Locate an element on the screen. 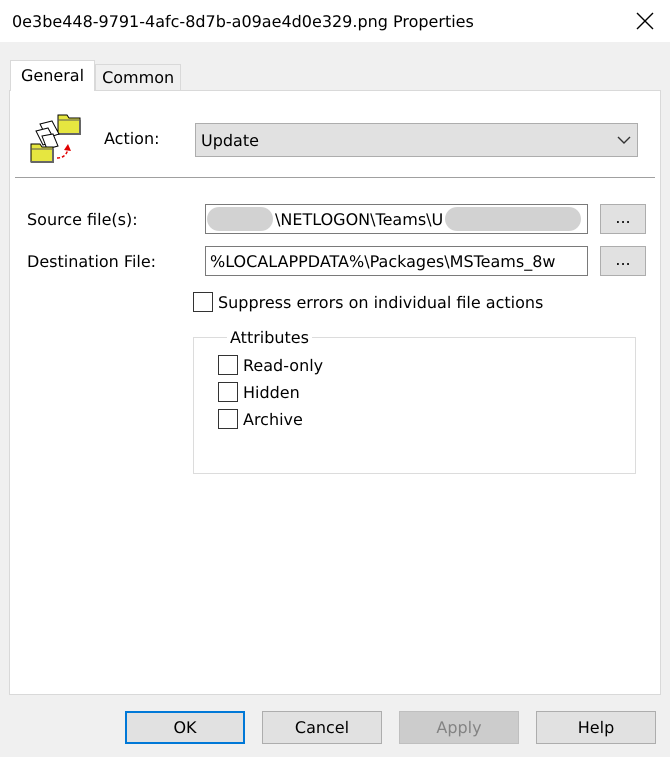  checkbox-label: Archive is located at coordinates (273, 419).